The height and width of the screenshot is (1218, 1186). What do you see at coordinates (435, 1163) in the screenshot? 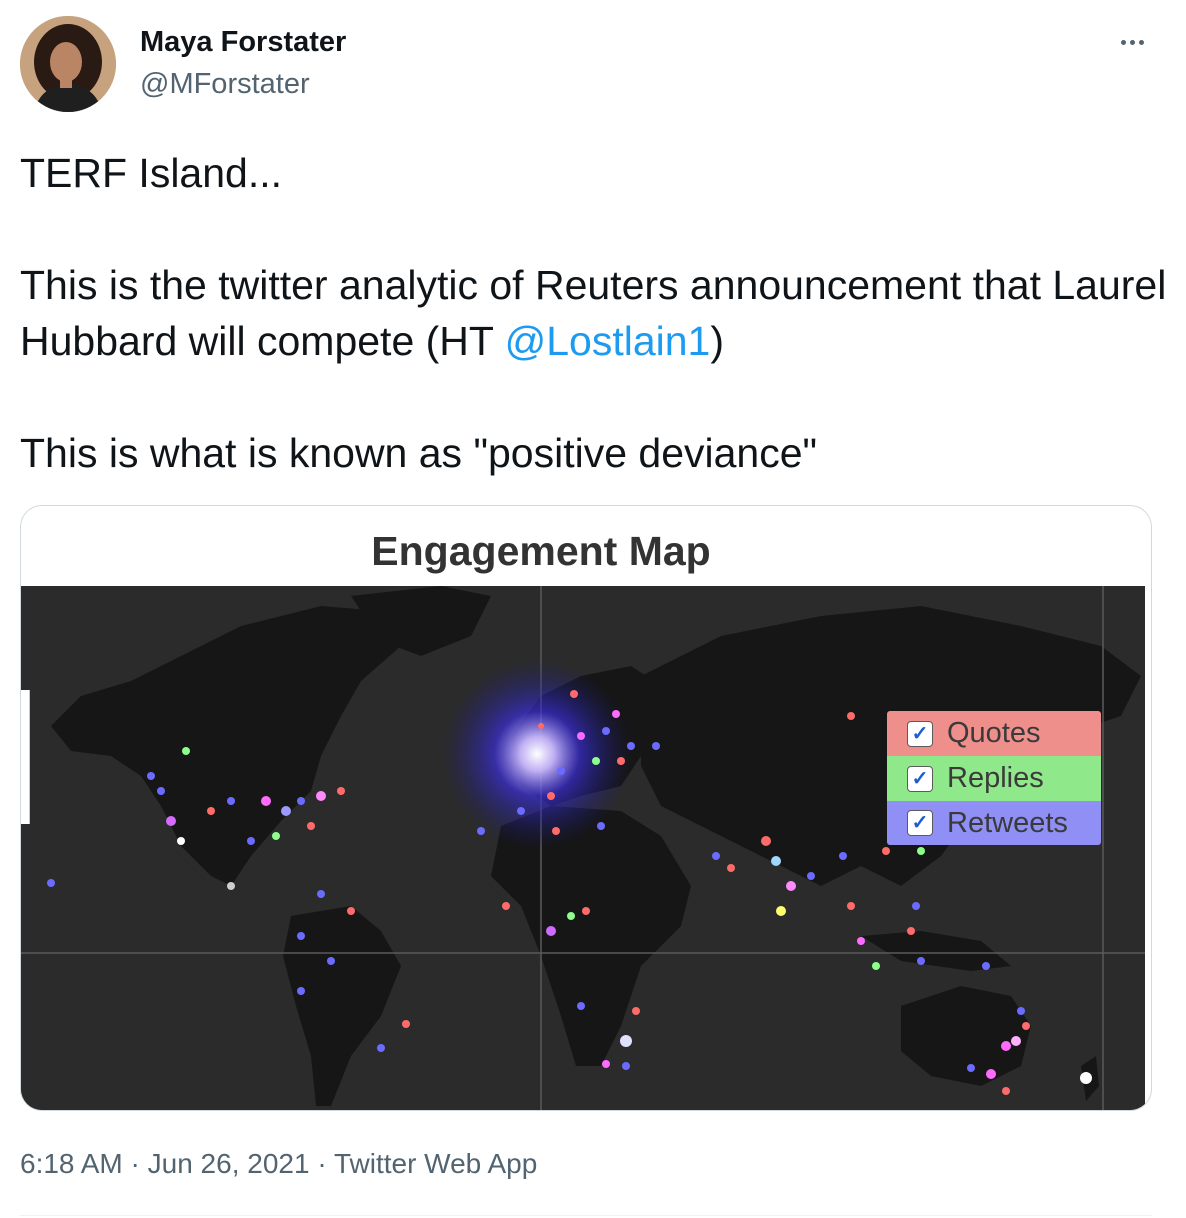
I see `tweet-source-app: Twitter Web App` at bounding box center [435, 1163].